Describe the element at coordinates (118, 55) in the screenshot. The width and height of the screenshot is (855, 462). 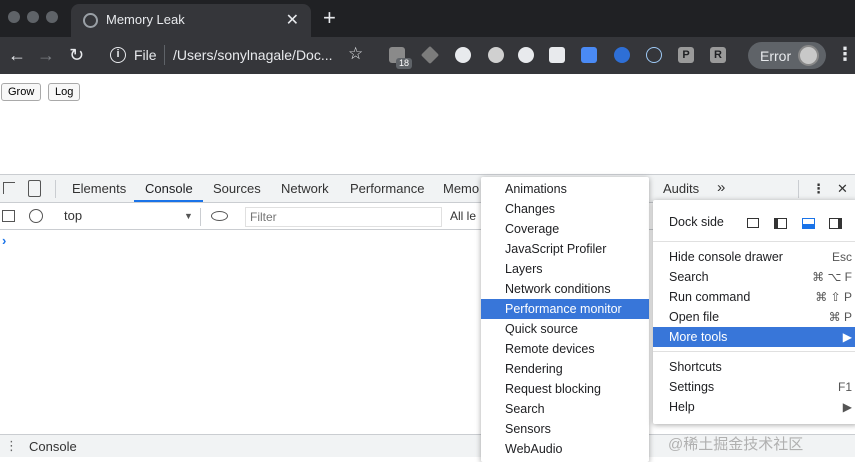
I see `info-icon: i` at that location.